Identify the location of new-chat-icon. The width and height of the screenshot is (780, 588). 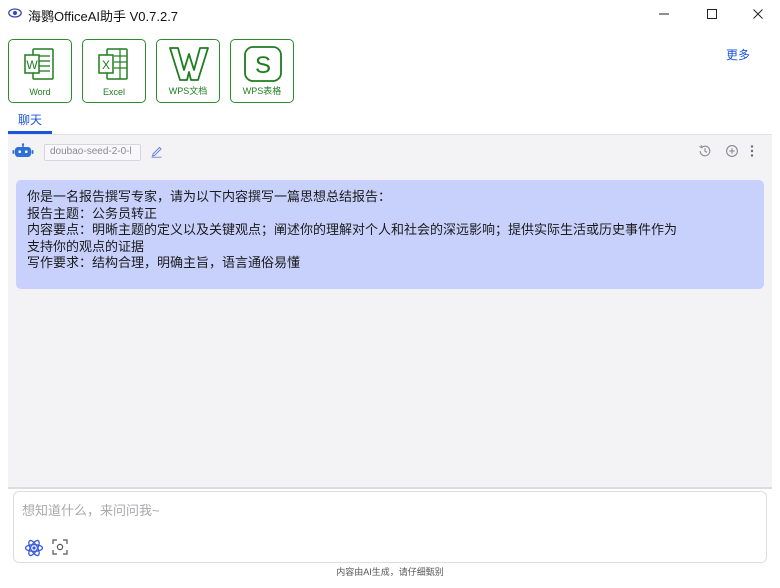
(732, 151).